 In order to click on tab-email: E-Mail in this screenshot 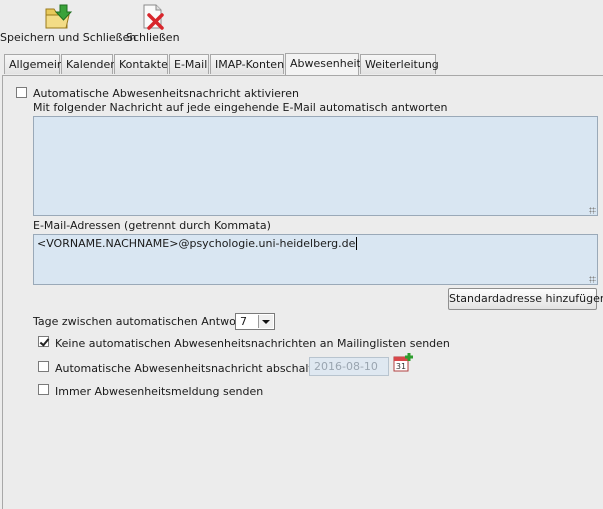, I will do `click(189, 64)`.